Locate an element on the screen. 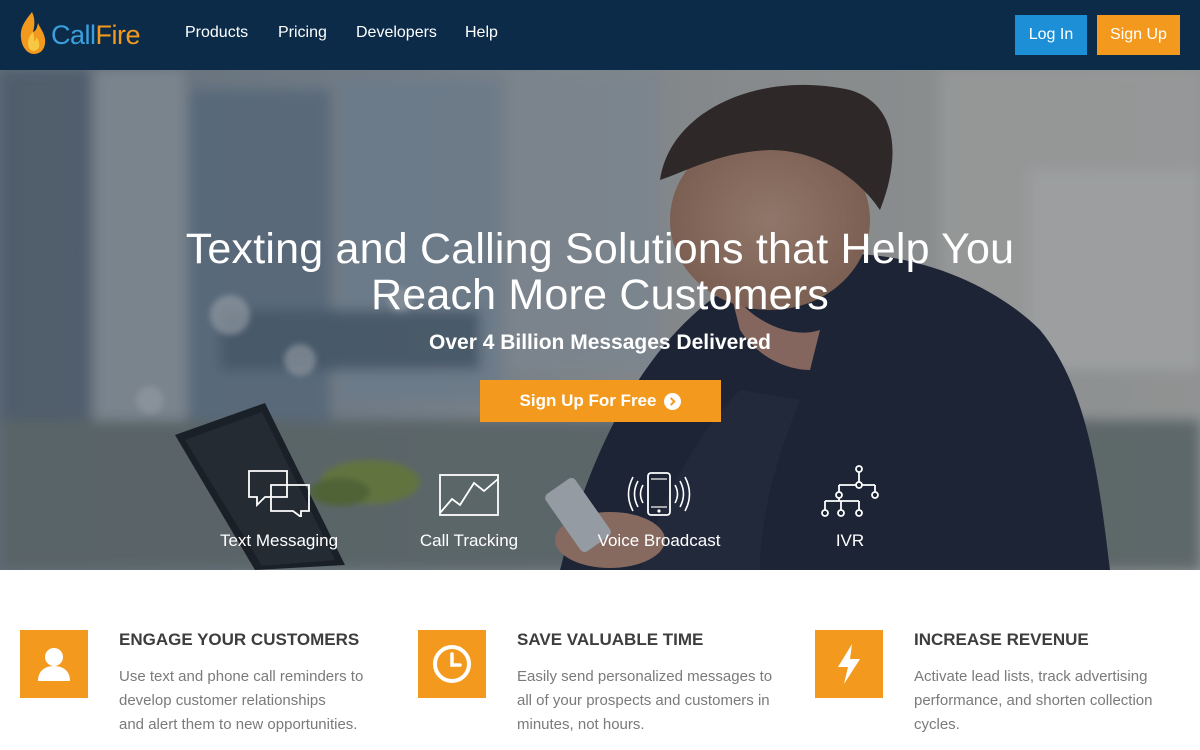 The image size is (1200, 750). benefit-line: Easily send personalized messages to is located at coordinates (645, 676).